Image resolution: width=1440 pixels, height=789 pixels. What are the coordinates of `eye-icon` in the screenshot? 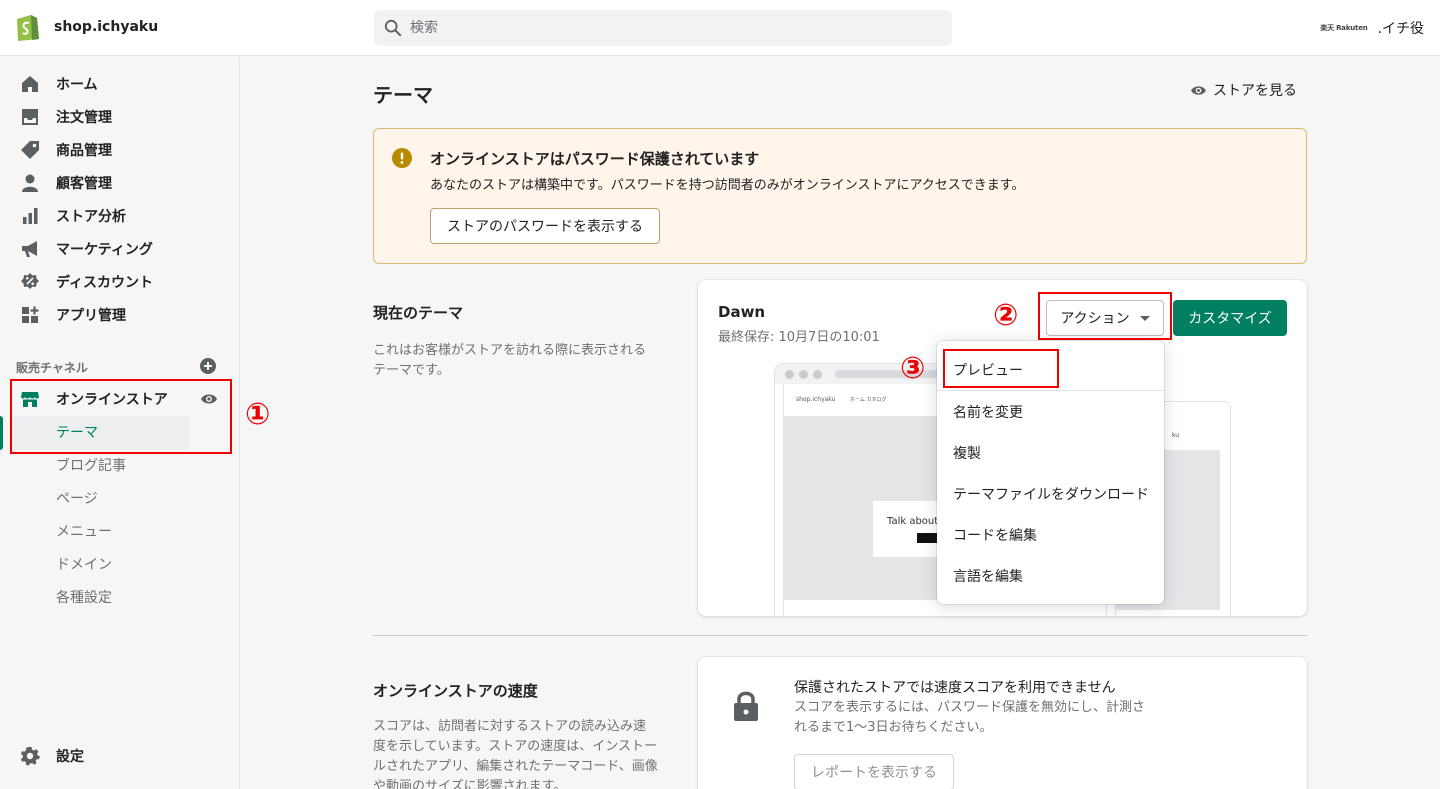 It's located at (1198, 90).